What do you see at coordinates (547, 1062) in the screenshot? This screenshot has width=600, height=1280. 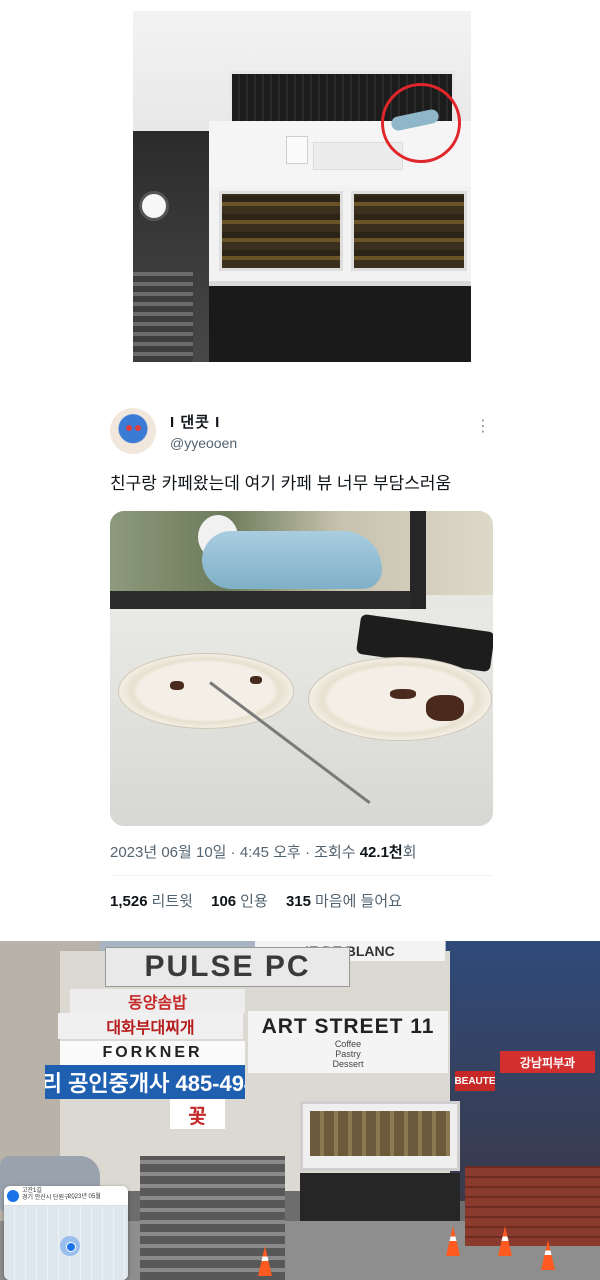 I see `sign-kangnam-clinic: 강남피부과` at bounding box center [547, 1062].